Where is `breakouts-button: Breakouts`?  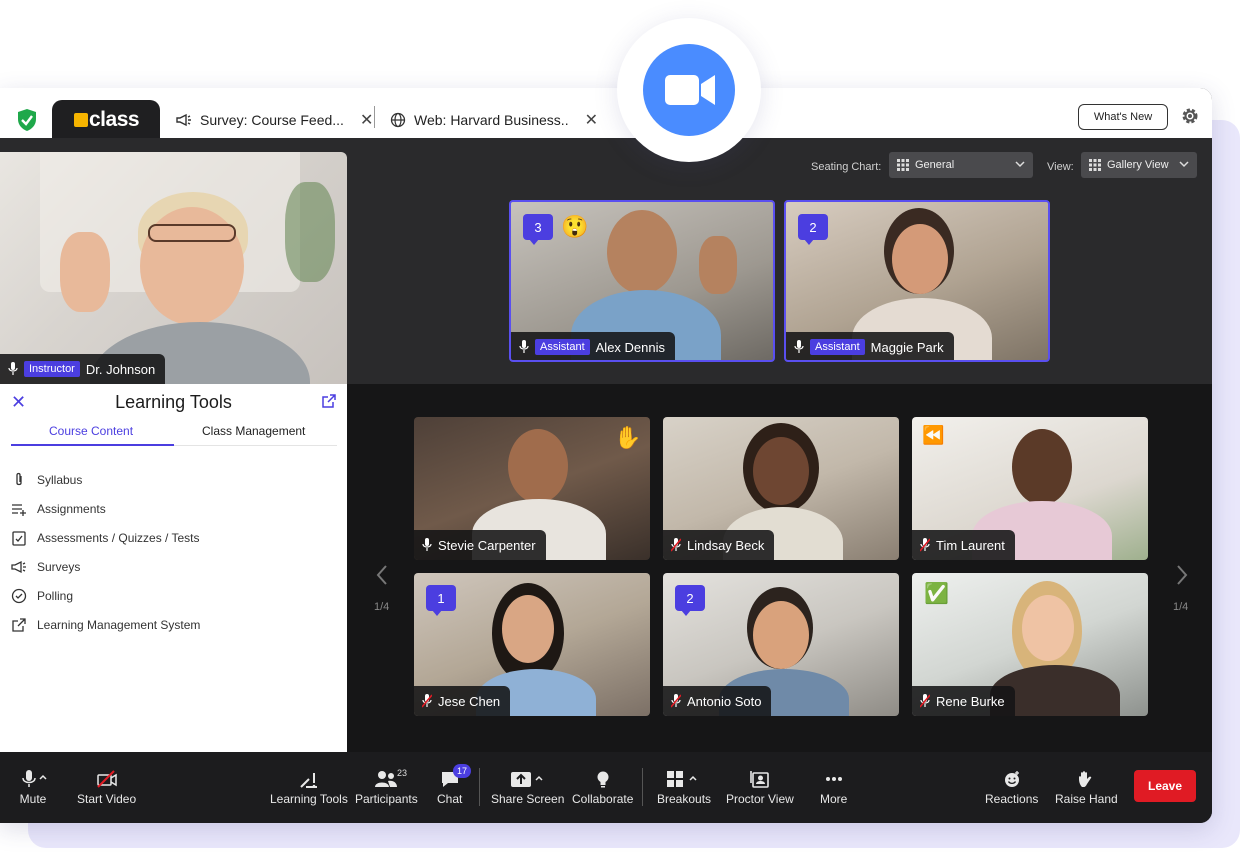
breakouts-button: Breakouts is located at coordinates (684, 788).